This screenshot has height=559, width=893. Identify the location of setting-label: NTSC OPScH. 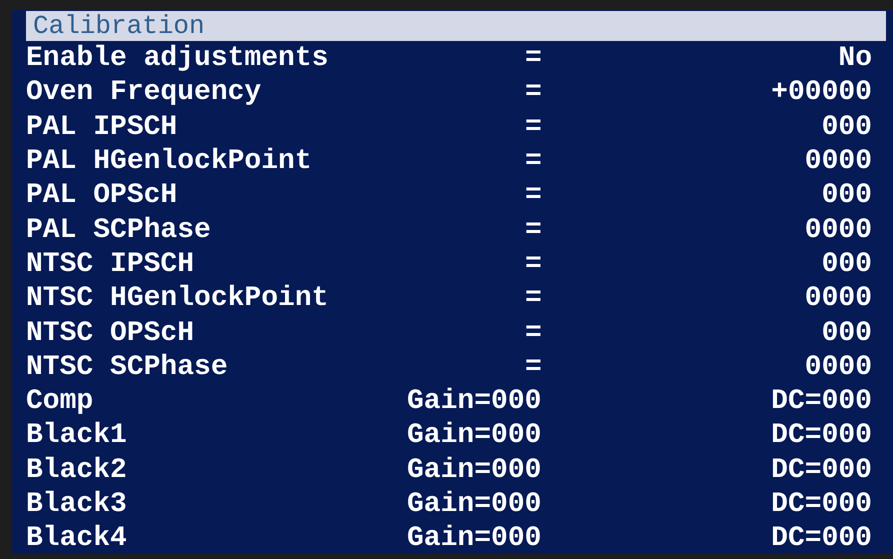
(110, 333).